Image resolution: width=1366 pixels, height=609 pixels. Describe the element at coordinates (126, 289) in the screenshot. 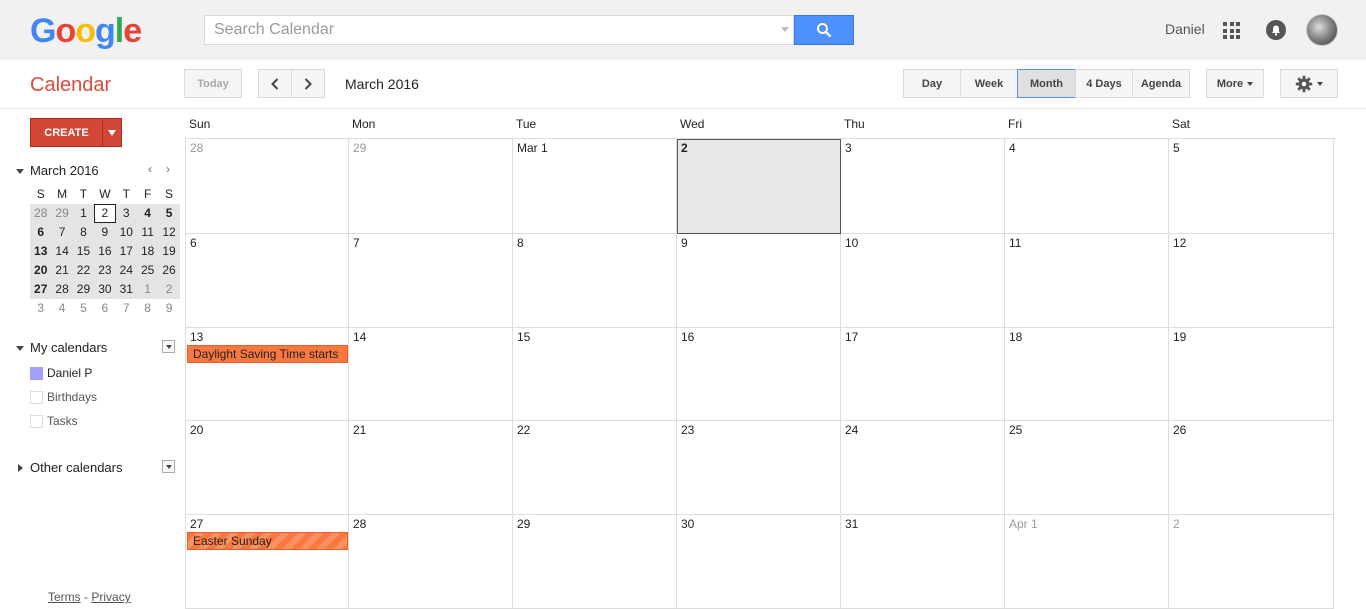

I see `mini-day: 31` at that location.